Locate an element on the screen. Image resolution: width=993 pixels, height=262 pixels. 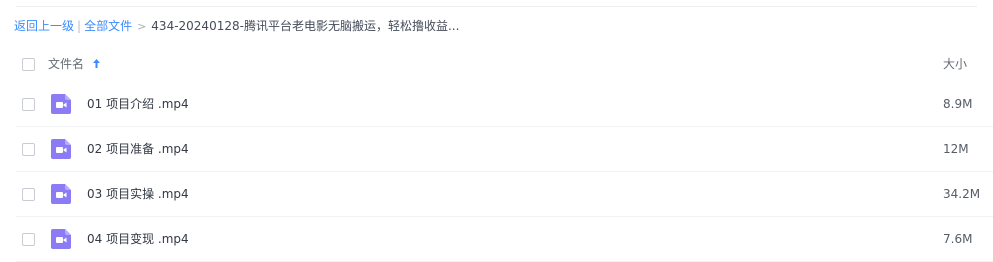
select-all-checkbox is located at coordinates (28, 64).